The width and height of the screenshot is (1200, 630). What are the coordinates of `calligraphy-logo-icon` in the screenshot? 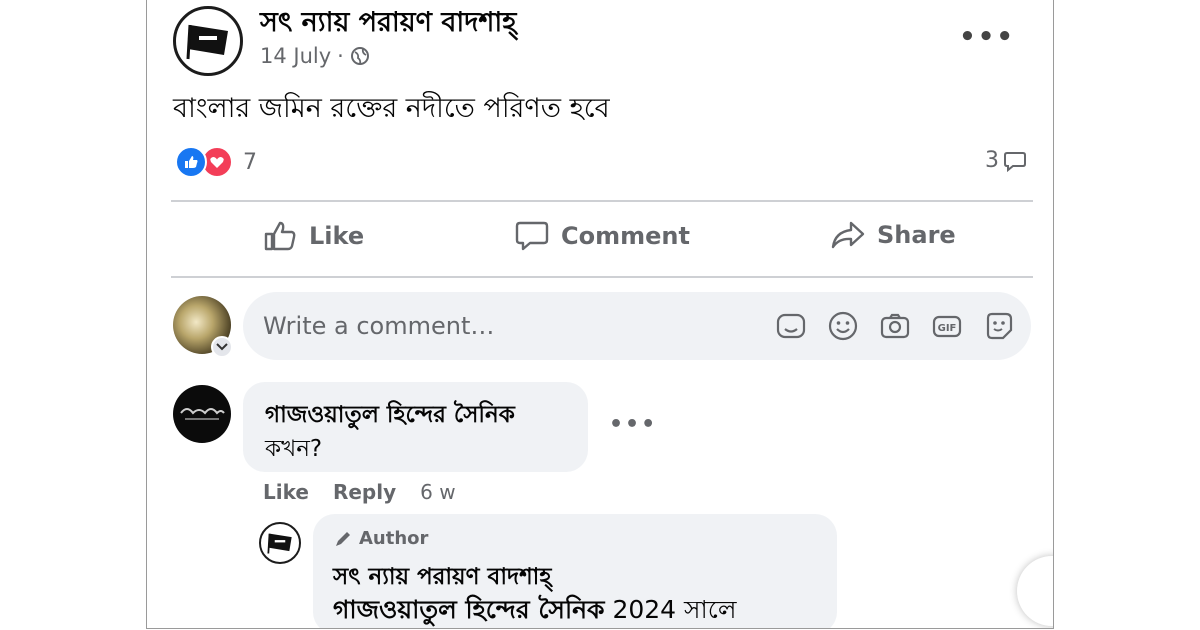 It's located at (202, 414).